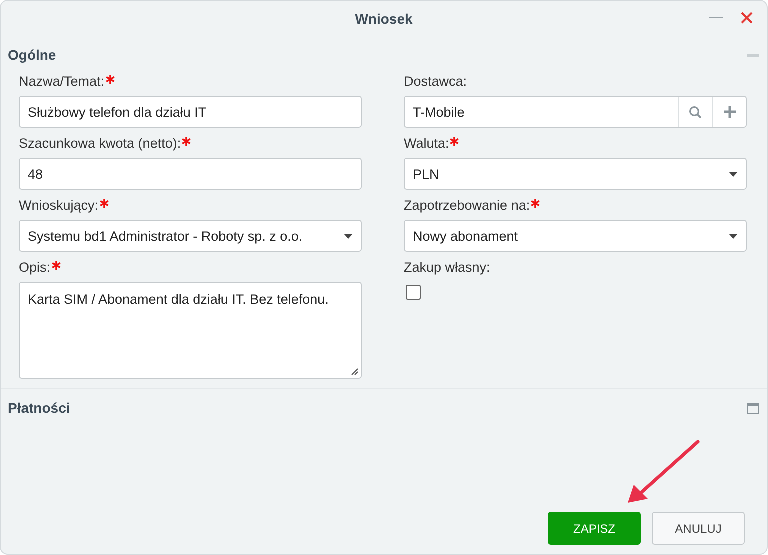 The image size is (768, 555). What do you see at coordinates (35, 267) in the screenshot?
I see `field-label: Opis:` at bounding box center [35, 267].